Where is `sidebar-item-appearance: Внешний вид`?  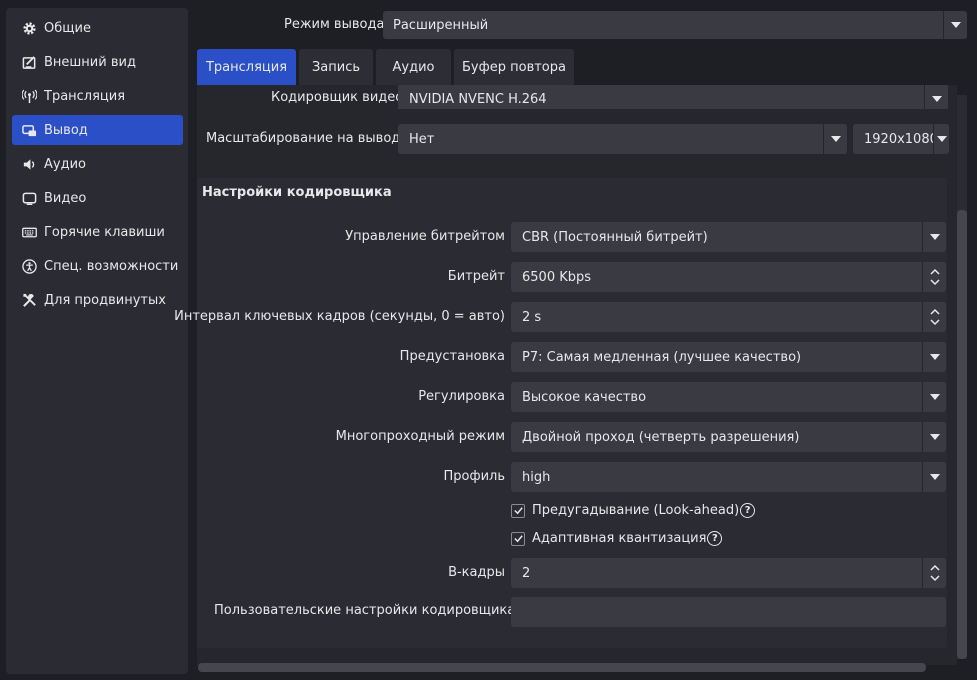 sidebar-item-appearance: Внешний вид is located at coordinates (97, 62).